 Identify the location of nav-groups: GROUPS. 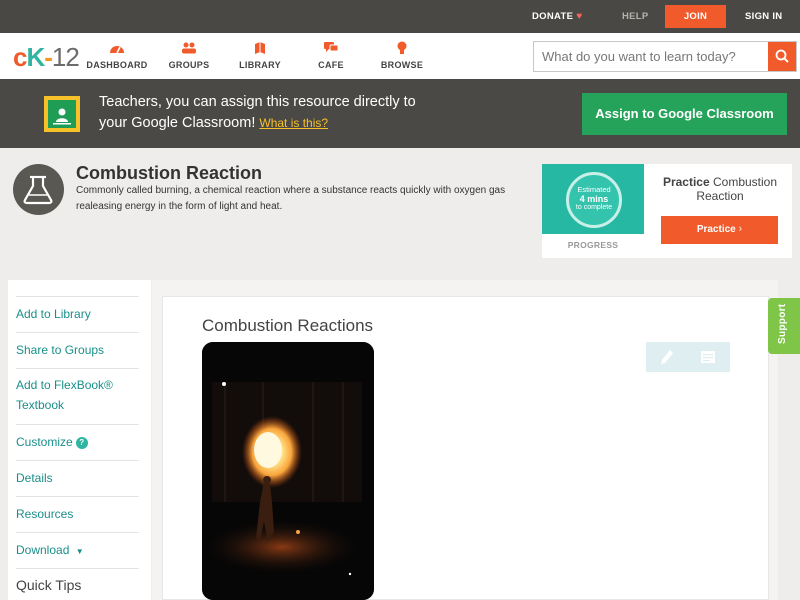
(189, 55).